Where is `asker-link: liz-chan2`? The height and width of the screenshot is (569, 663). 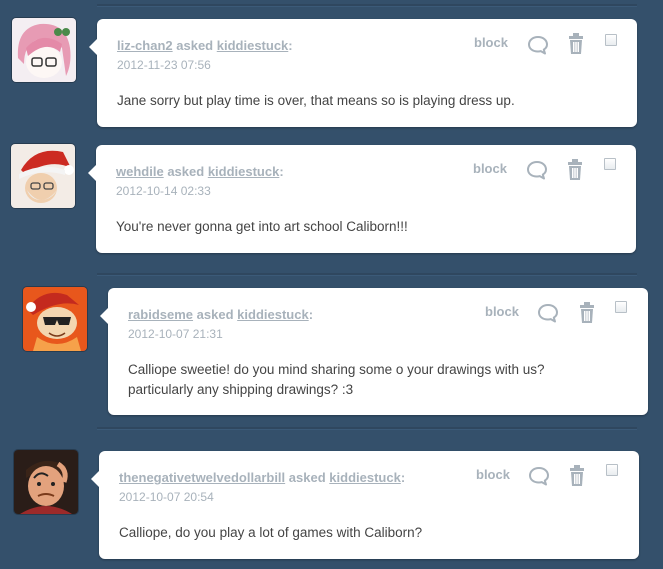
asker-link: liz-chan2 is located at coordinates (145, 45).